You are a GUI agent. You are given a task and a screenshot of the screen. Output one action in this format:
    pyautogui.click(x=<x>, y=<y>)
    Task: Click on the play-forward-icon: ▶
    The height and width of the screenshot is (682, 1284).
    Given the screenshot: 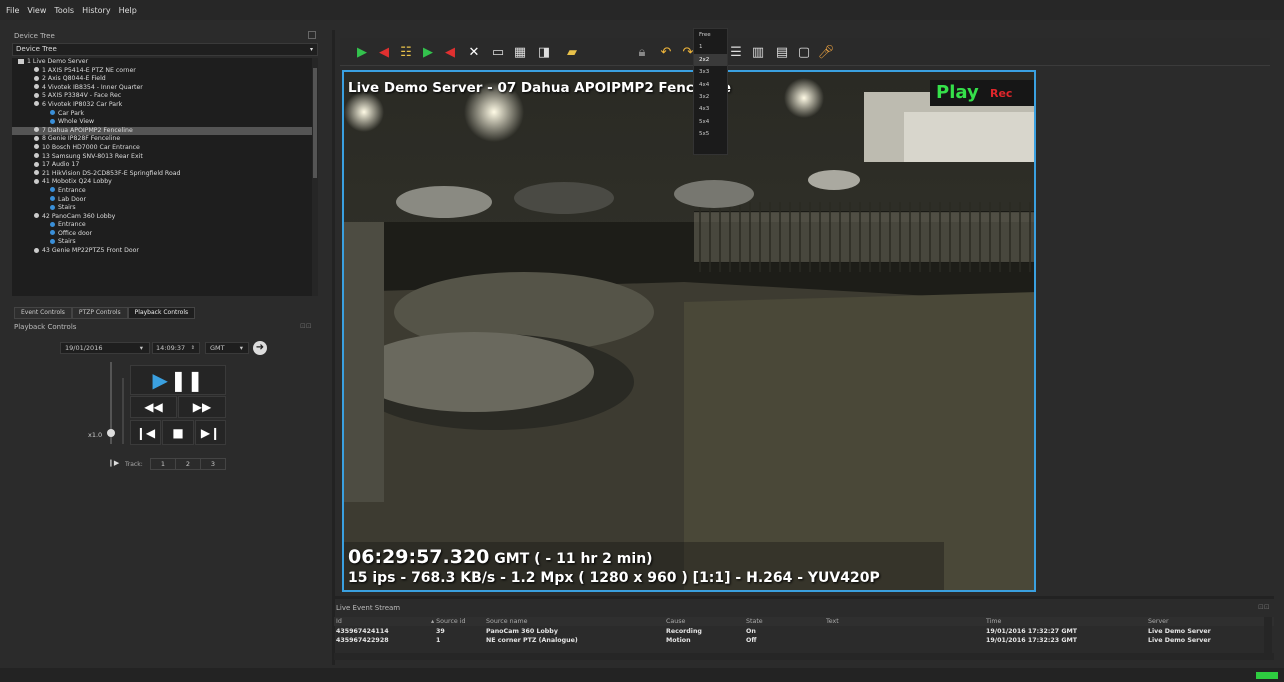 What is the action you would take?
    pyautogui.click(x=362, y=52)
    